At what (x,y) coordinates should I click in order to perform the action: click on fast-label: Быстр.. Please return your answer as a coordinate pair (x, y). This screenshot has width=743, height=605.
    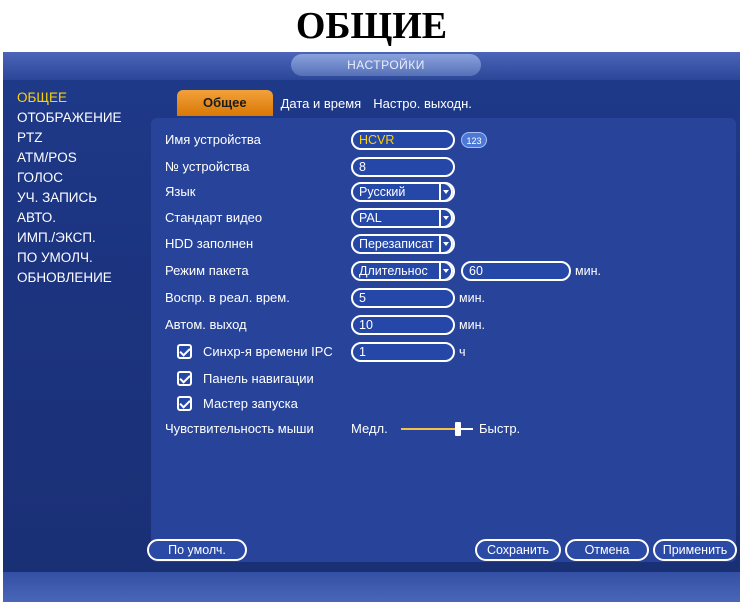
    Looking at the image, I should click on (500, 428).